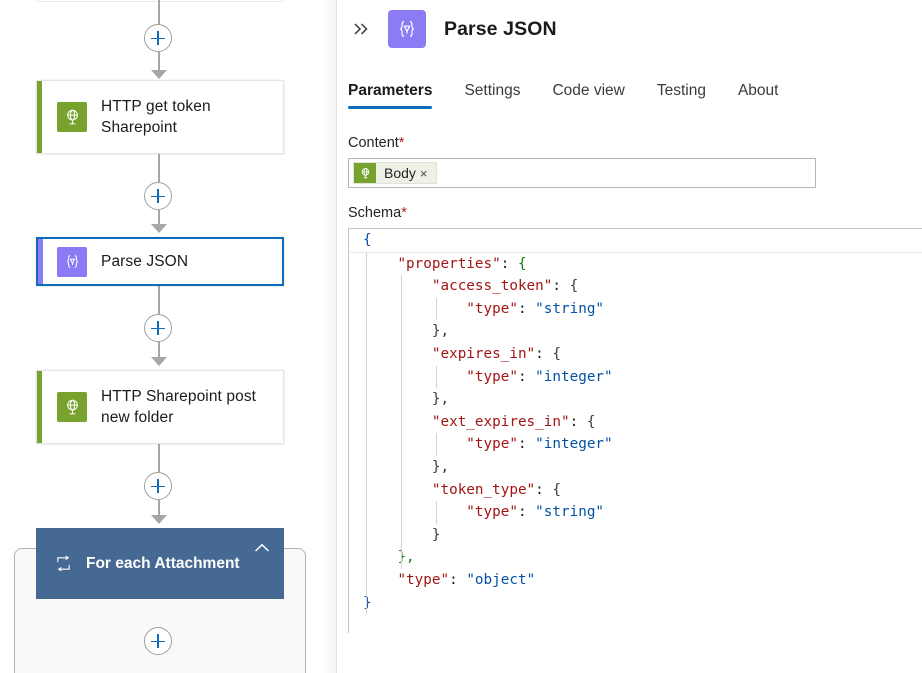 The width and height of the screenshot is (922, 673). Describe the element at coordinates (635, 241) in the screenshot. I see `code-line: {` at that location.